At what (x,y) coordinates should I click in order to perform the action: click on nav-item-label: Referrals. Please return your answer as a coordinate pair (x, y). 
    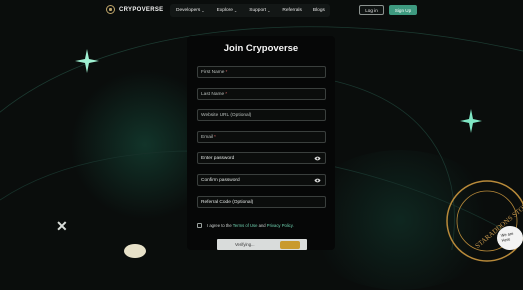
    Looking at the image, I should click on (292, 10).